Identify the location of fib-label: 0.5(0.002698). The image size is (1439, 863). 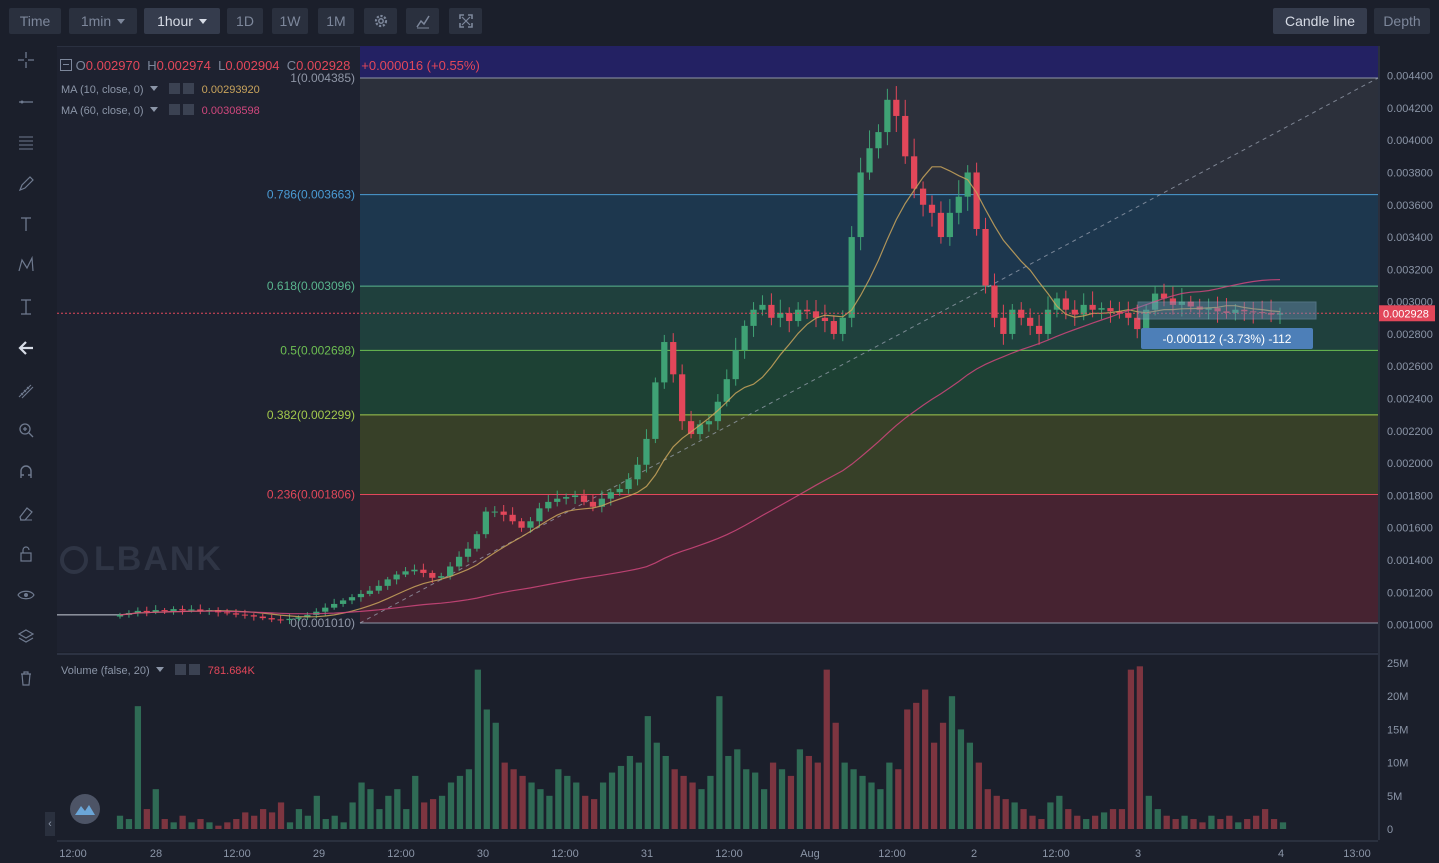
(317, 350).